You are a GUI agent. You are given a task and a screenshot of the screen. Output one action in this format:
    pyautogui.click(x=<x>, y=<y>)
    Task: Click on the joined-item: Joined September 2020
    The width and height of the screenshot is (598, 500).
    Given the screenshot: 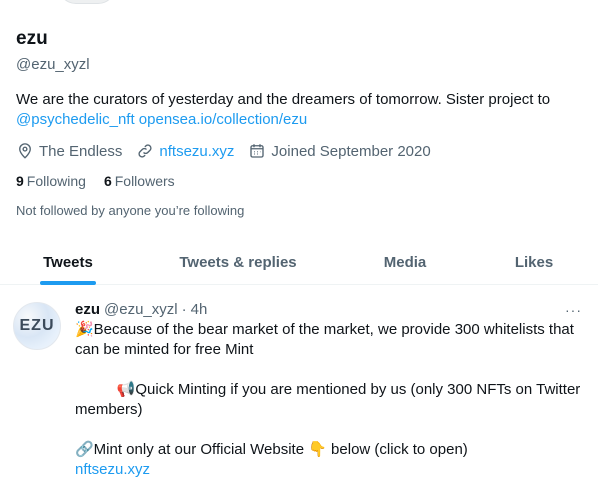 What is the action you would take?
    pyautogui.click(x=339, y=151)
    